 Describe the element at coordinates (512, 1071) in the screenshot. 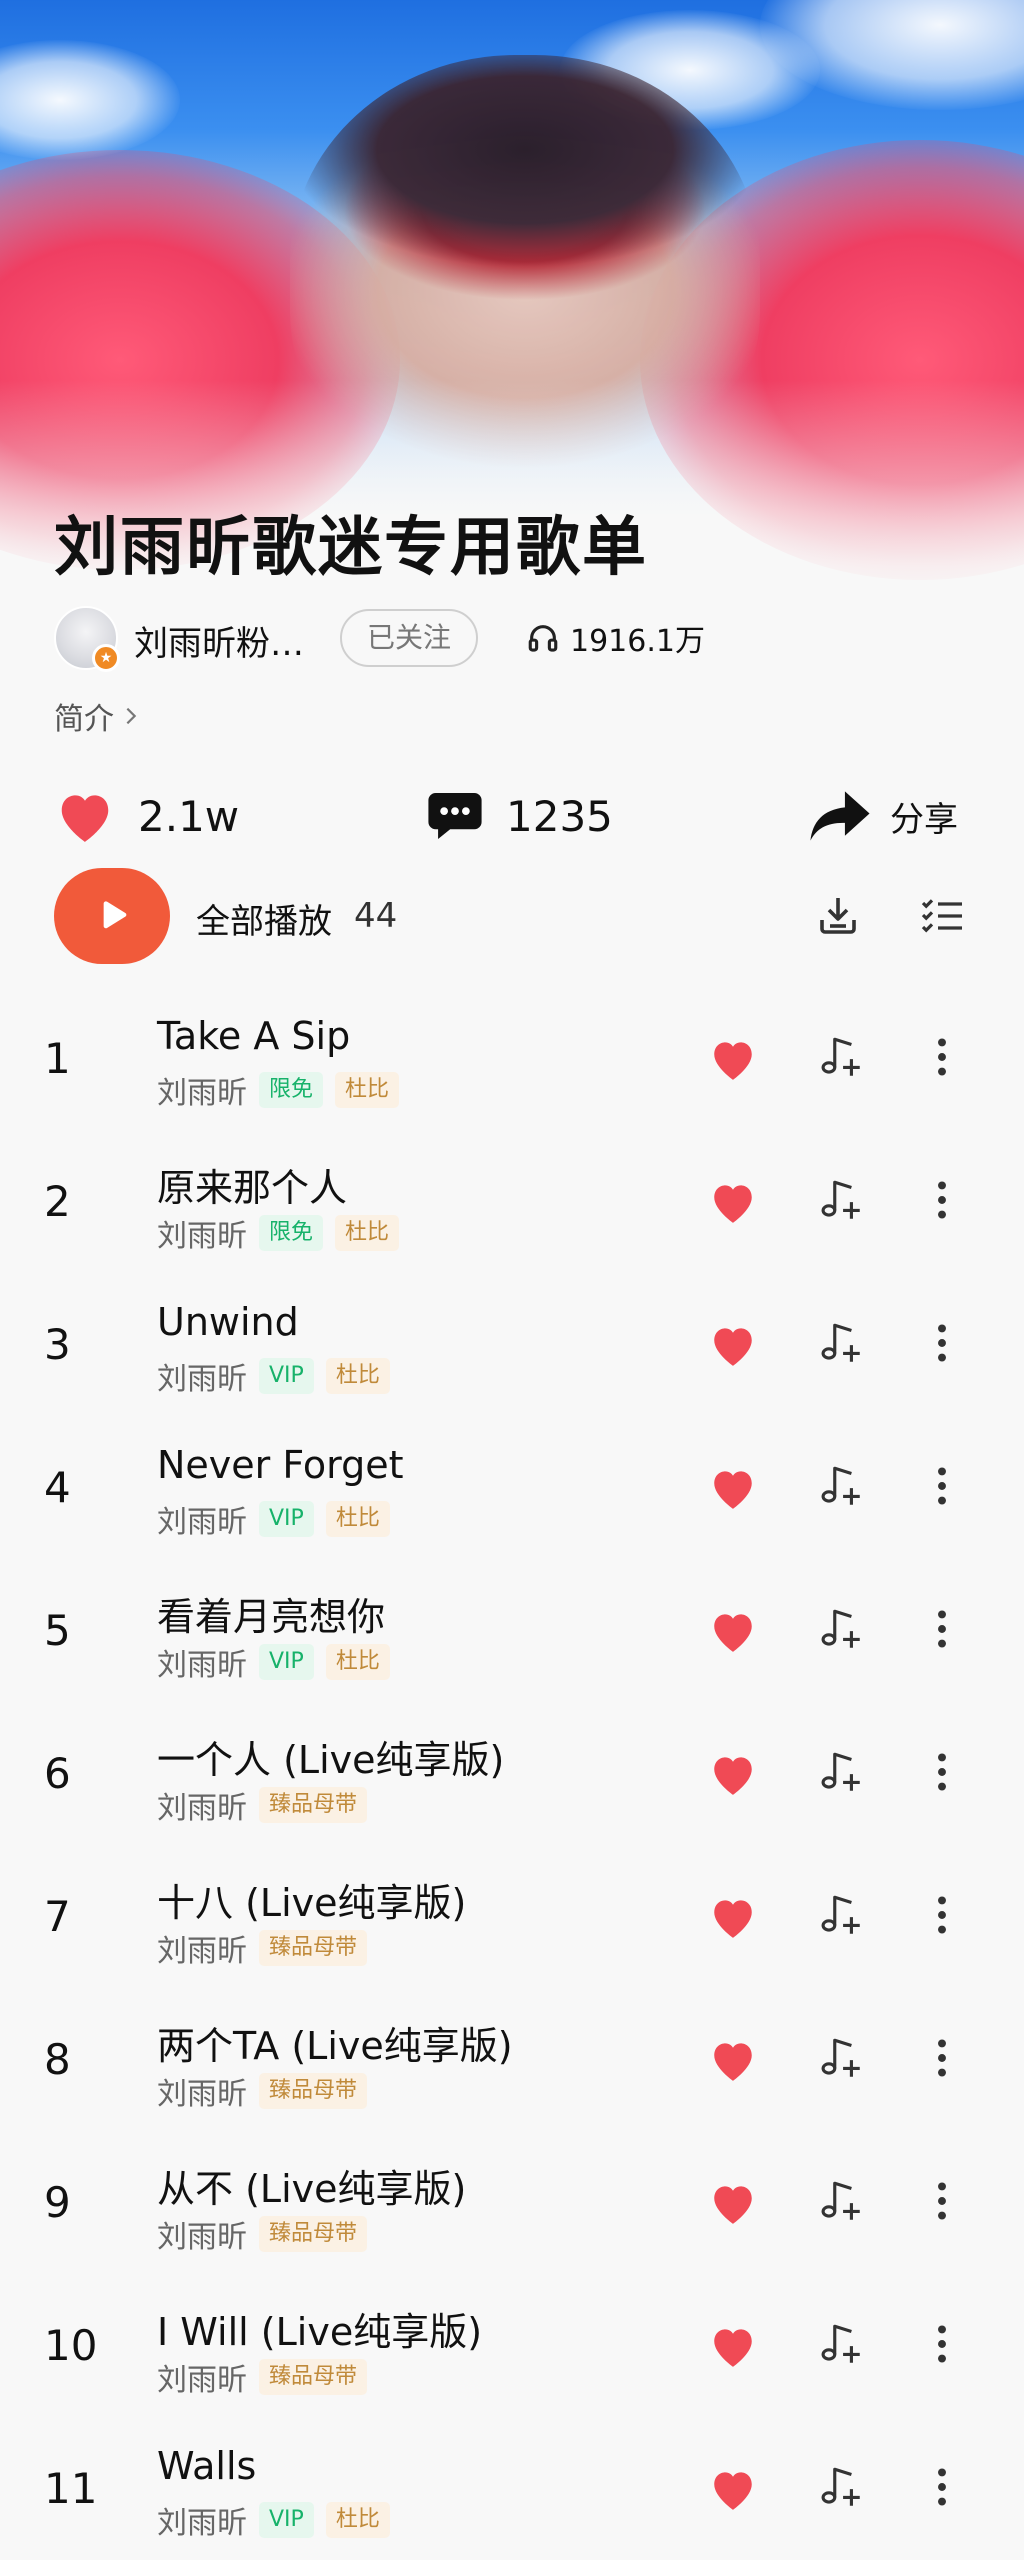

I see `song-row: 1 Take A Sip 刘雨昕 限免 杜比` at that location.